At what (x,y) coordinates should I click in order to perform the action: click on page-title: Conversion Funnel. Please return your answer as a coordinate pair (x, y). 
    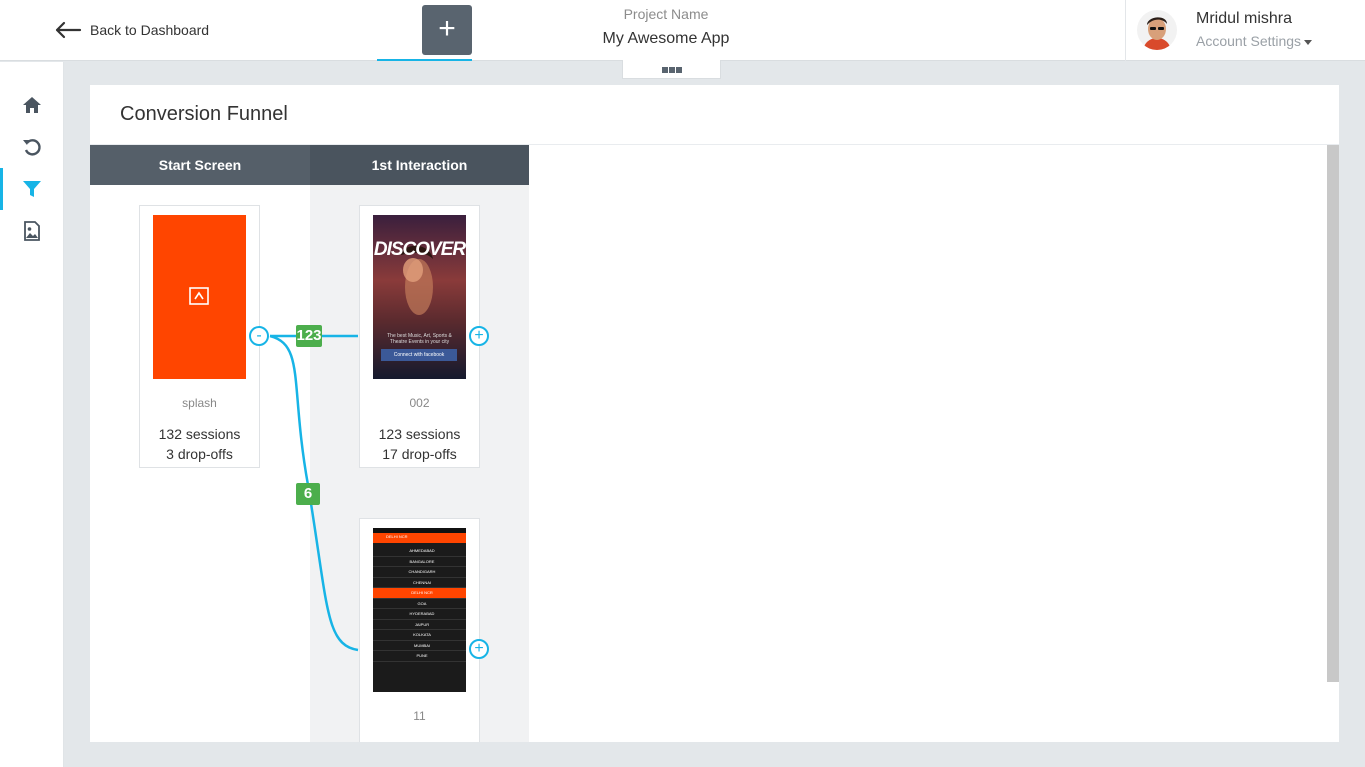
    Looking at the image, I should click on (204, 114).